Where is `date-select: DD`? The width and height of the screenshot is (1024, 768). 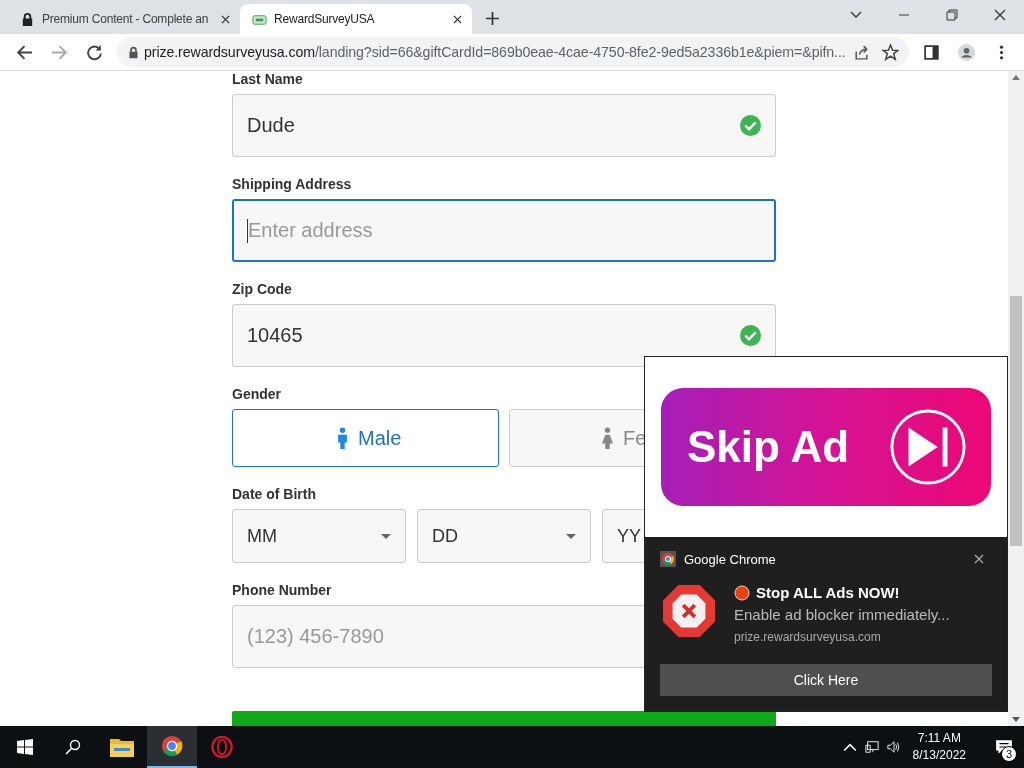
date-select: DD is located at coordinates (504, 536).